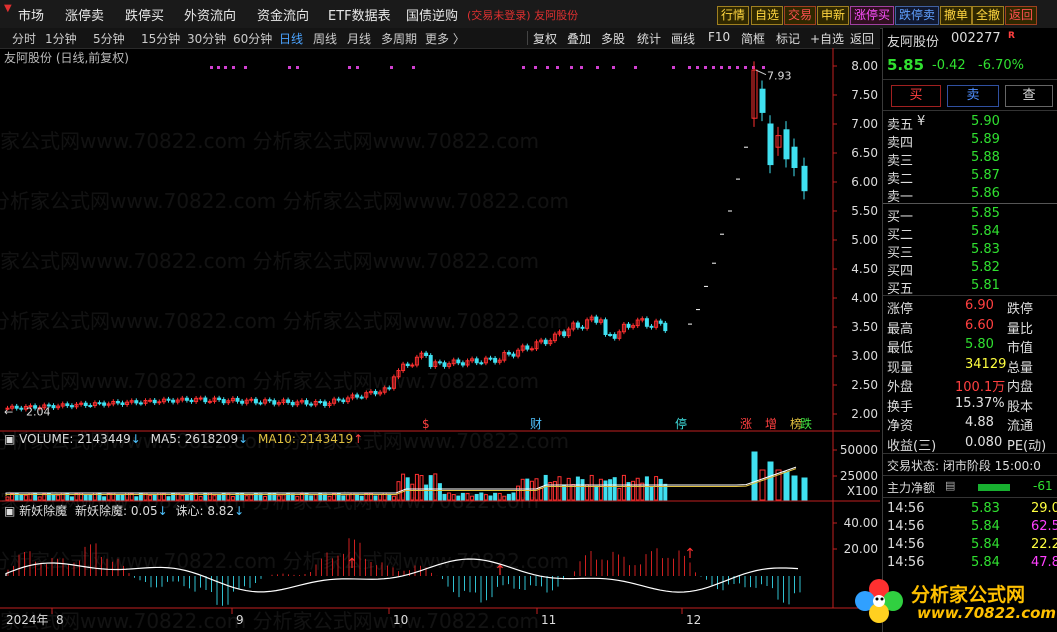 Image resolution: width=1057 pixels, height=632 pixels. What do you see at coordinates (733, 15) in the screenshot?
I see `btn-quote: 行情` at bounding box center [733, 15].